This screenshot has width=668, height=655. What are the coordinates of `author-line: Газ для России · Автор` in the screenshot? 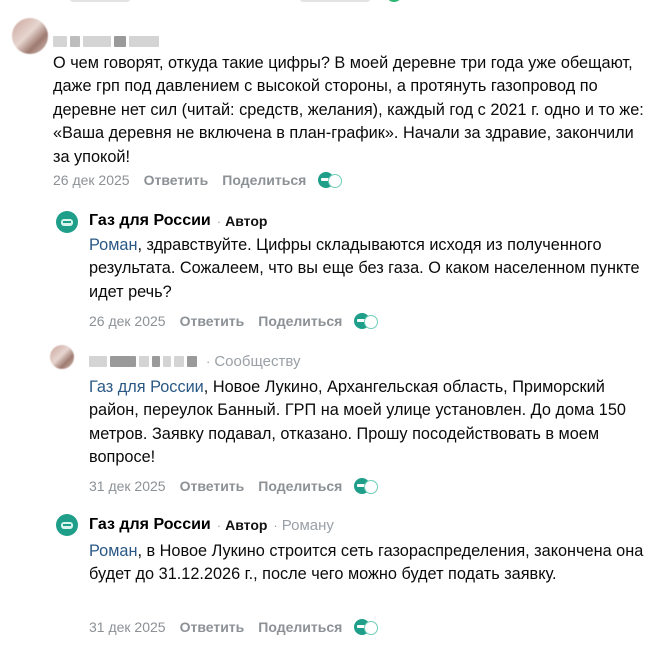 It's located at (178, 221).